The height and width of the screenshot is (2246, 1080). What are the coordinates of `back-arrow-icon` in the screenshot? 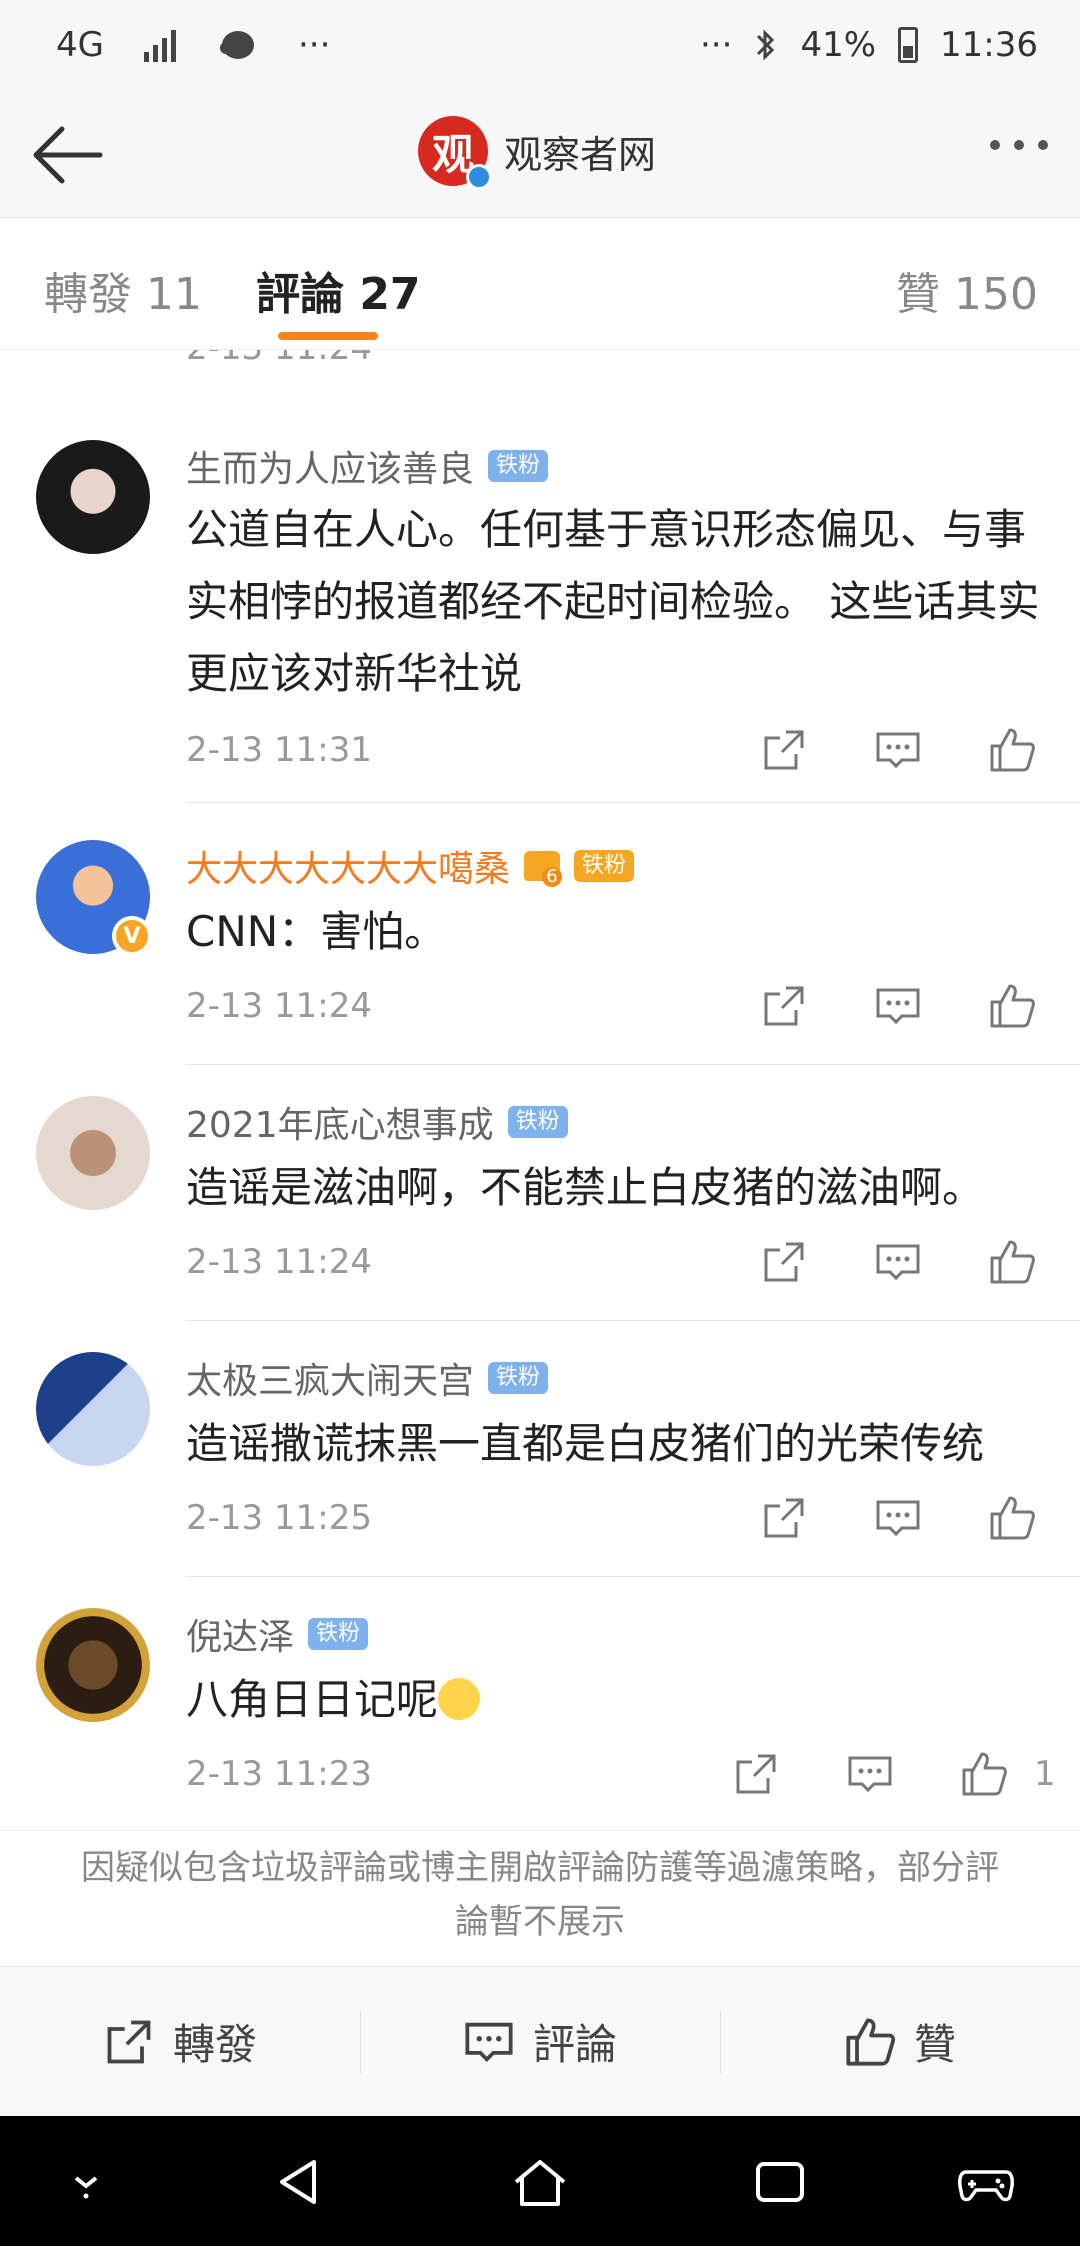 It's located at (68, 155).